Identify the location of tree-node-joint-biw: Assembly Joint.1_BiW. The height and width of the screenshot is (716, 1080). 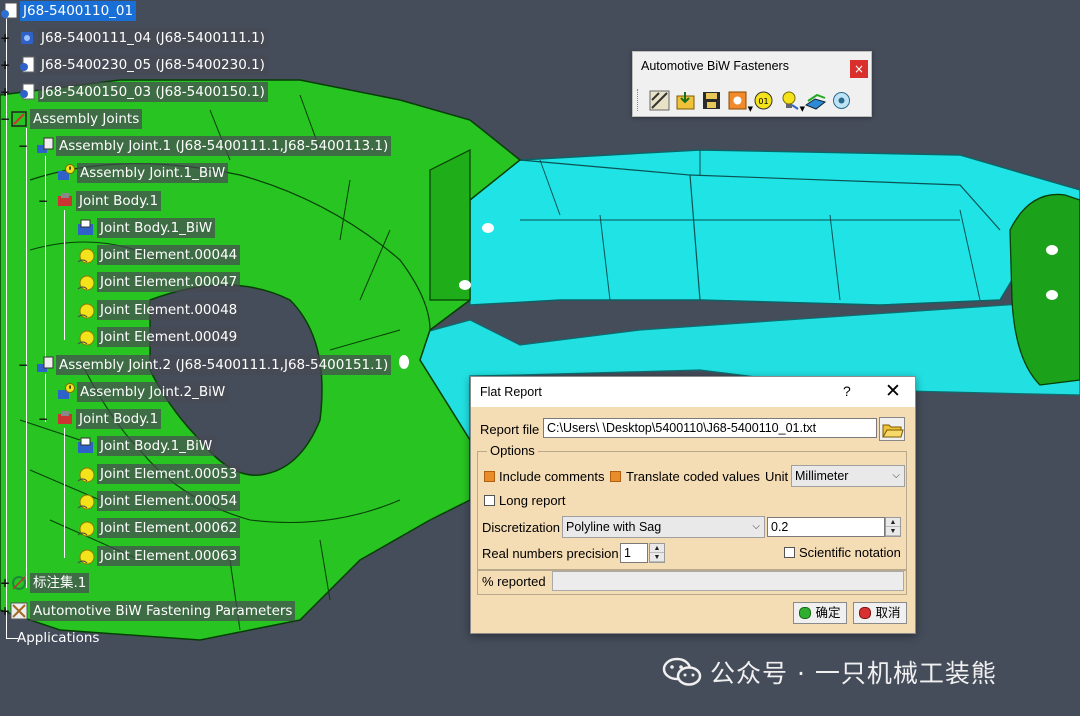
(143, 173).